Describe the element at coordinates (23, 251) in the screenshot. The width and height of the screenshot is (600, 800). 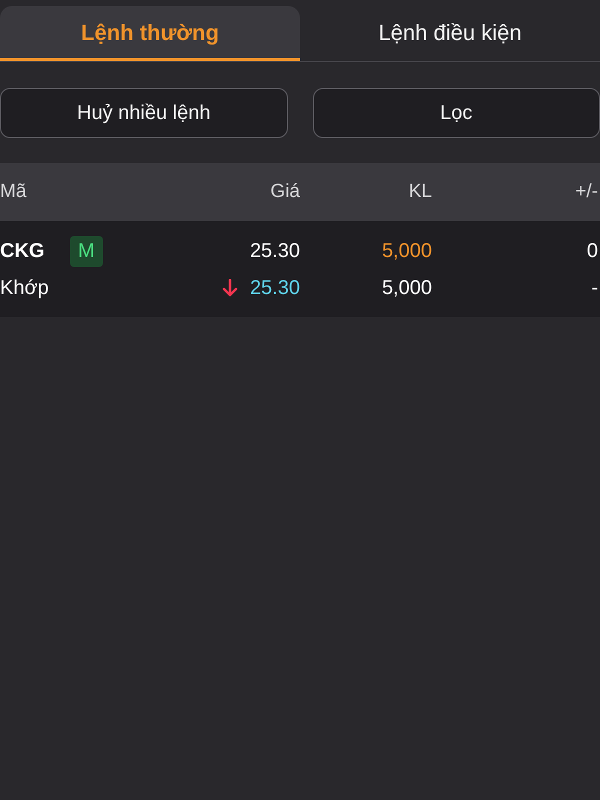
I see `stock-symbol: CKG` at that location.